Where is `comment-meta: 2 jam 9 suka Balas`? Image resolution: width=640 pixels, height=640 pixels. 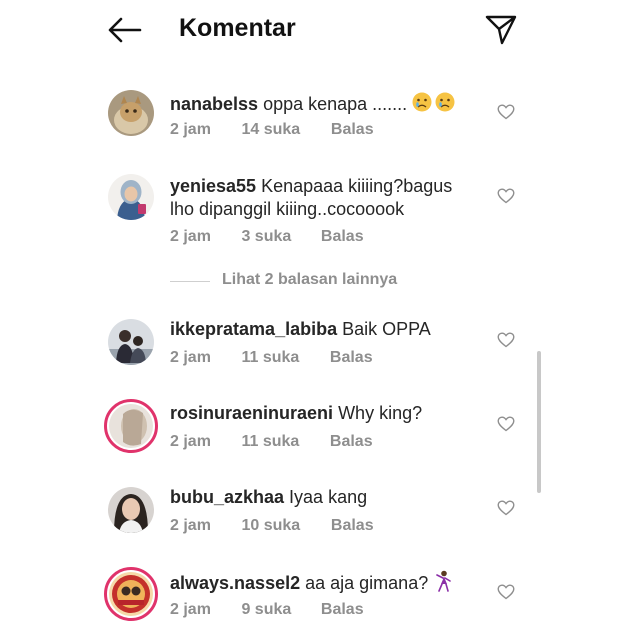
comment-meta: 2 jam 9 suka Balas is located at coordinates (267, 610).